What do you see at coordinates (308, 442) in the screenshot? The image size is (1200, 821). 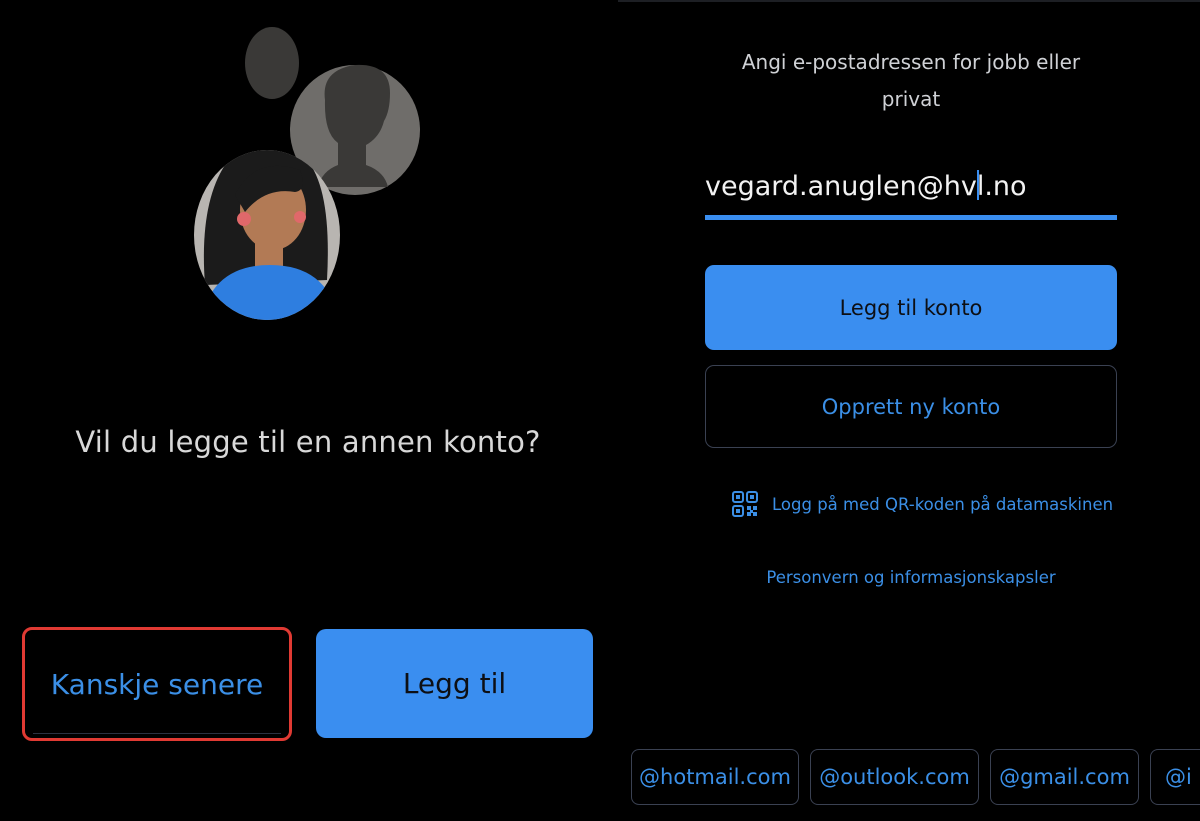 I see `add-another-account-question: Vil du legge til en annen konto?` at bounding box center [308, 442].